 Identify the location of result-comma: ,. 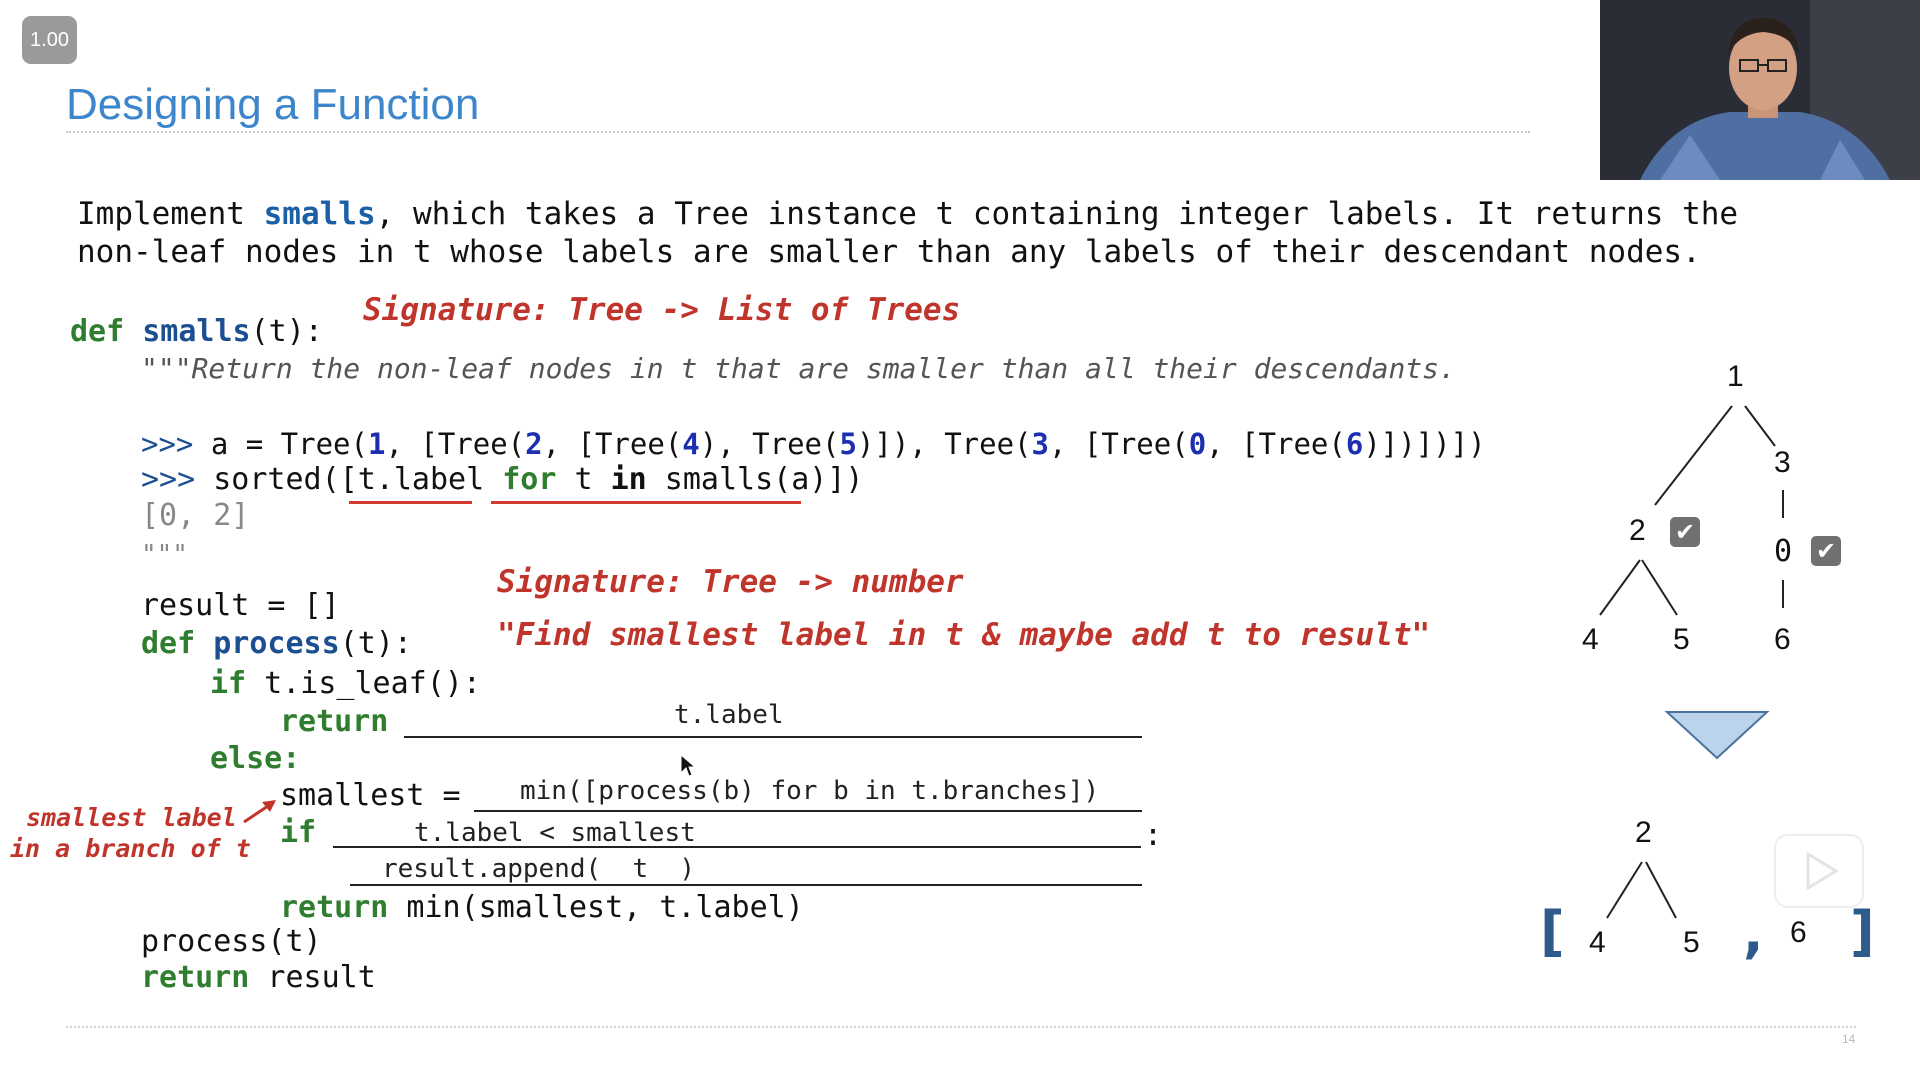
(1753, 933).